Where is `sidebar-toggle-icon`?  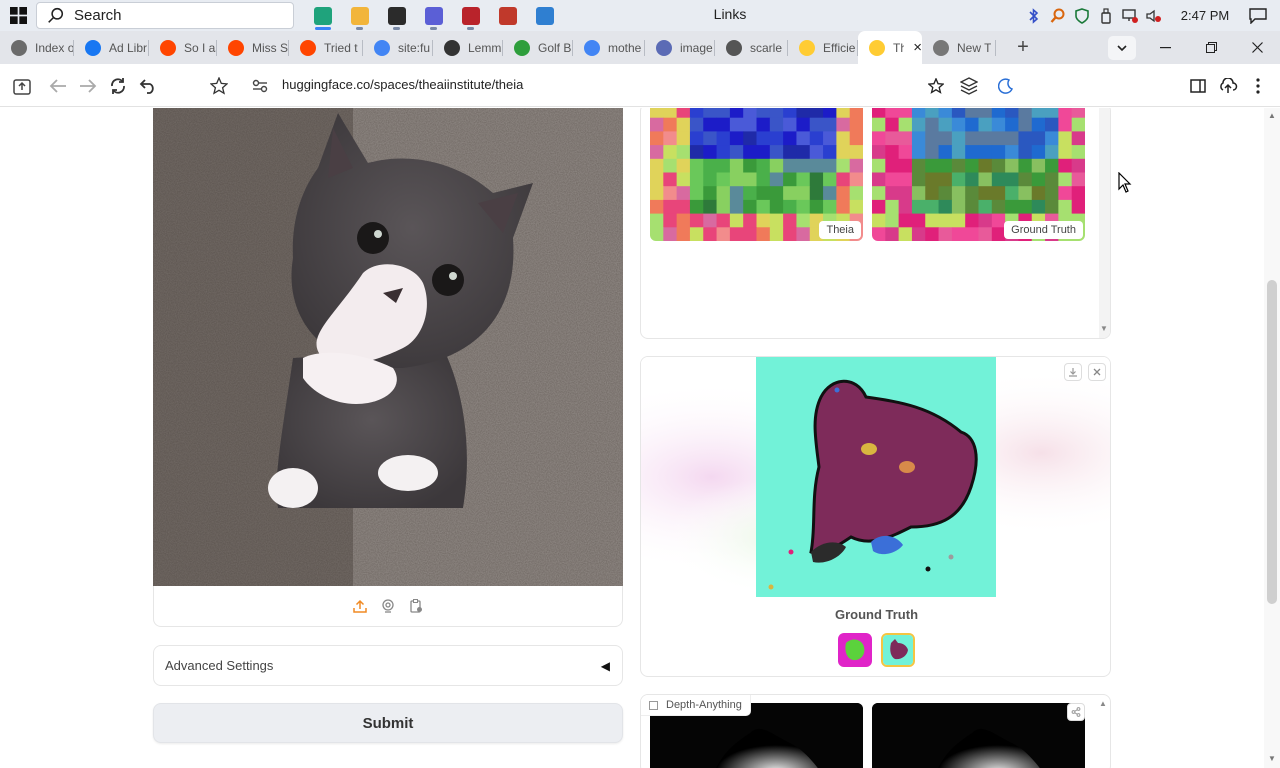
sidebar-toggle-icon is located at coordinates (1198, 86).